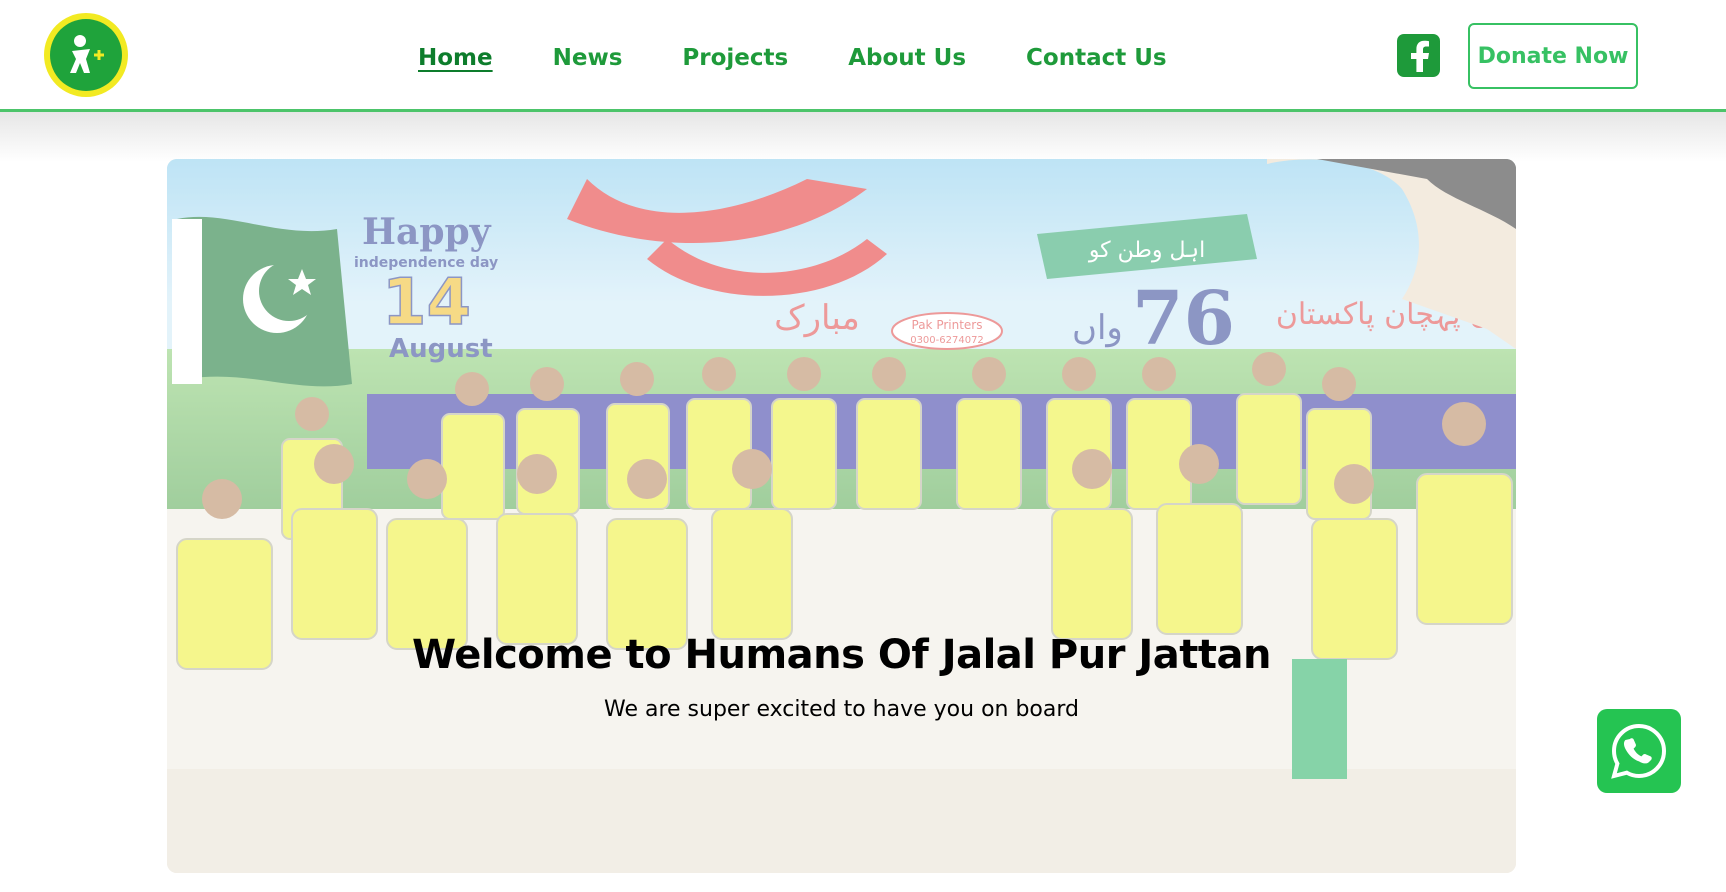 The width and height of the screenshot is (1726, 892). What do you see at coordinates (841, 655) in the screenshot?
I see `hero-title: Welcome to Humans Of Jalal Pur Jattan` at bounding box center [841, 655].